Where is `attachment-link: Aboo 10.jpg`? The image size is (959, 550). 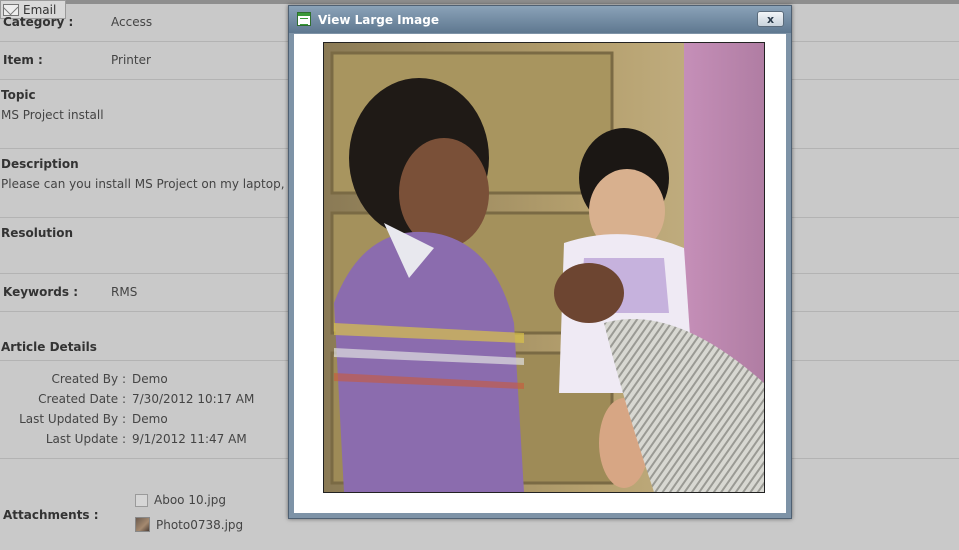 attachment-link: Aboo 10.jpg is located at coordinates (180, 500).